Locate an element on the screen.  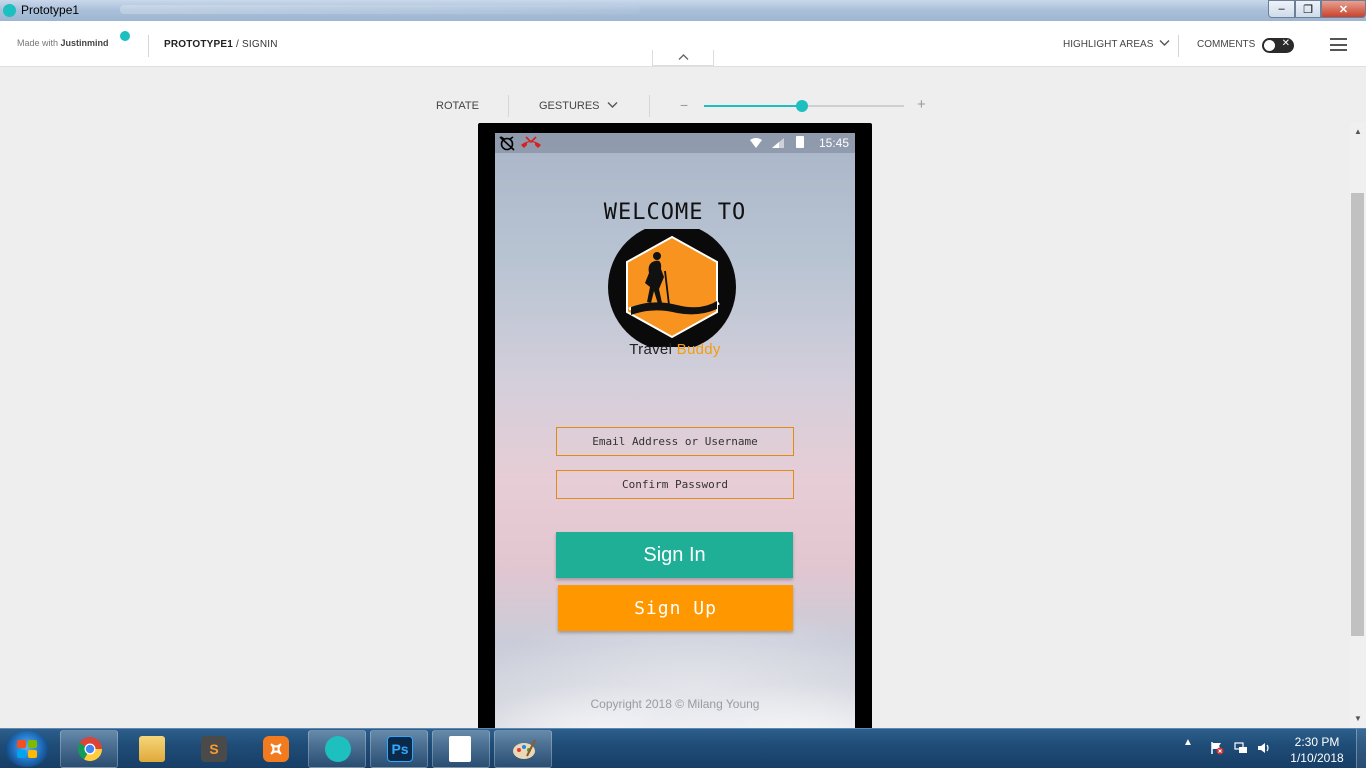
comments-toggle: ✕ is located at coordinates (1278, 45).